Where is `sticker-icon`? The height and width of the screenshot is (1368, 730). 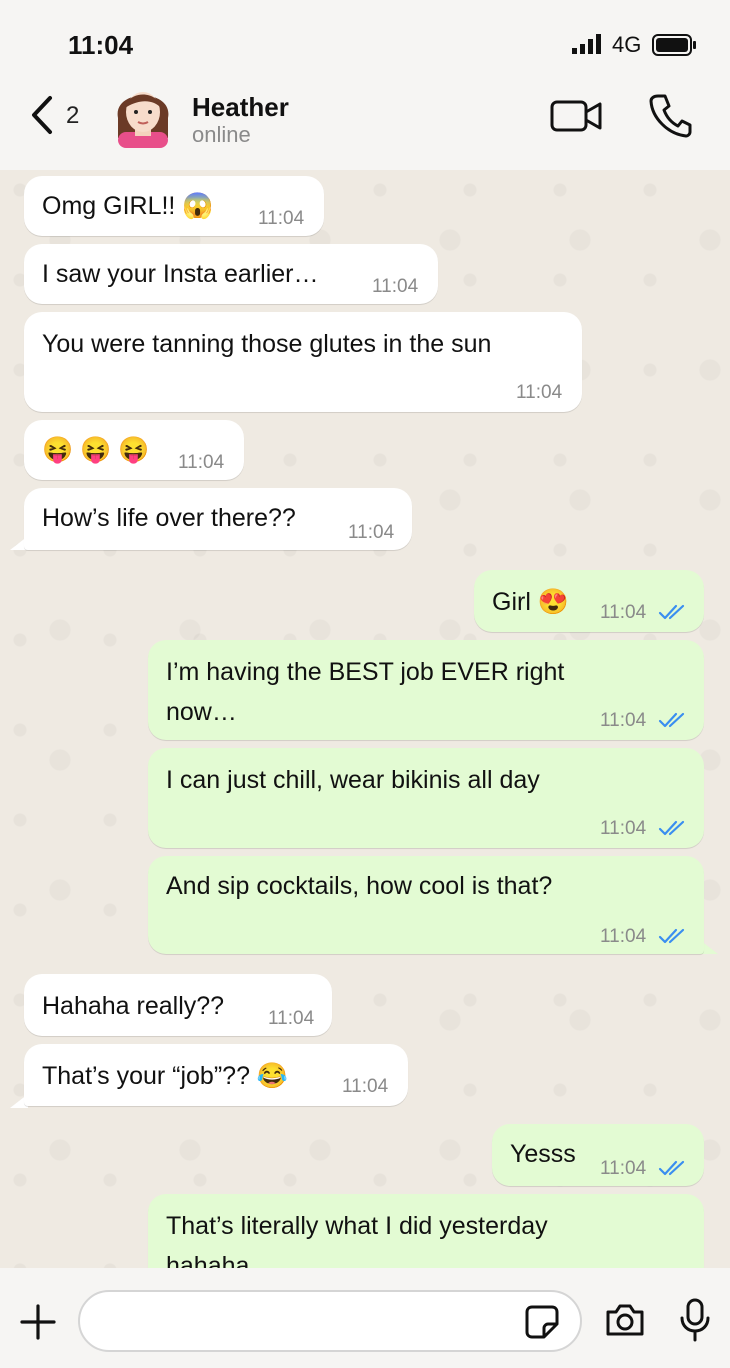 sticker-icon is located at coordinates (542, 1322).